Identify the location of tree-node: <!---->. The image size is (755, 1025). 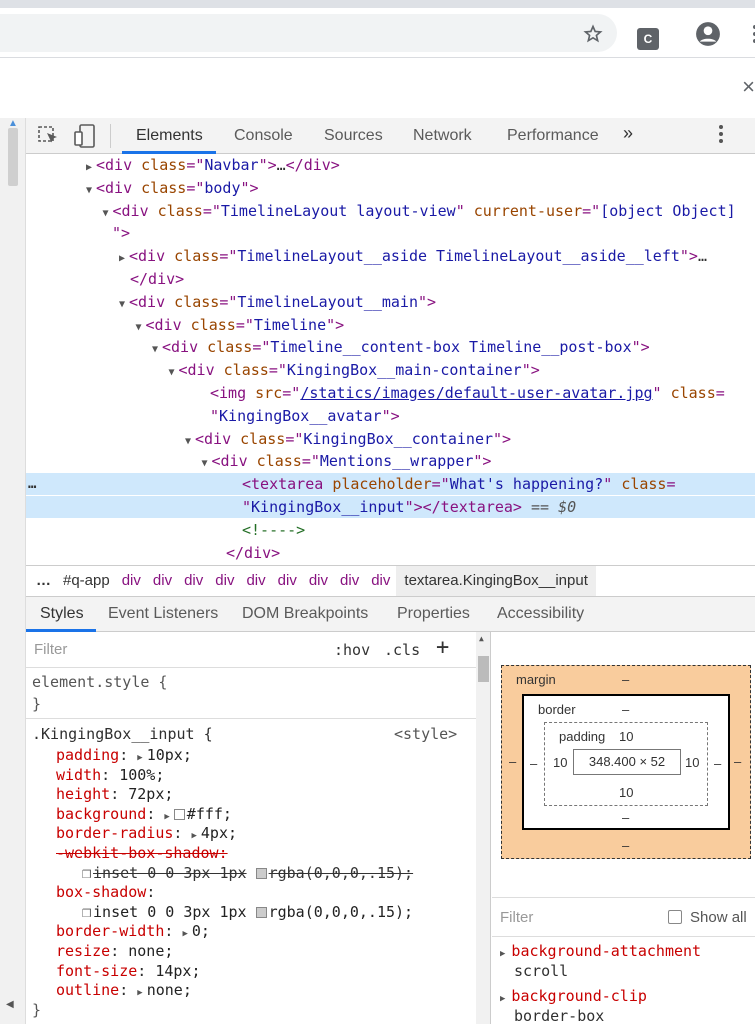
(390, 530).